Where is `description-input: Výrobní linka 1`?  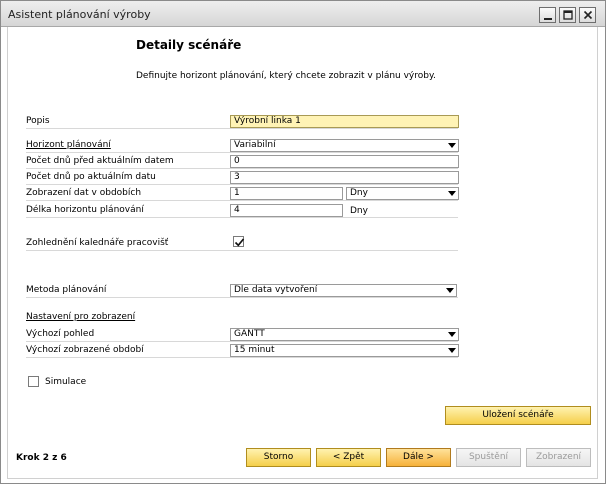 description-input: Výrobní linka 1 is located at coordinates (344, 121).